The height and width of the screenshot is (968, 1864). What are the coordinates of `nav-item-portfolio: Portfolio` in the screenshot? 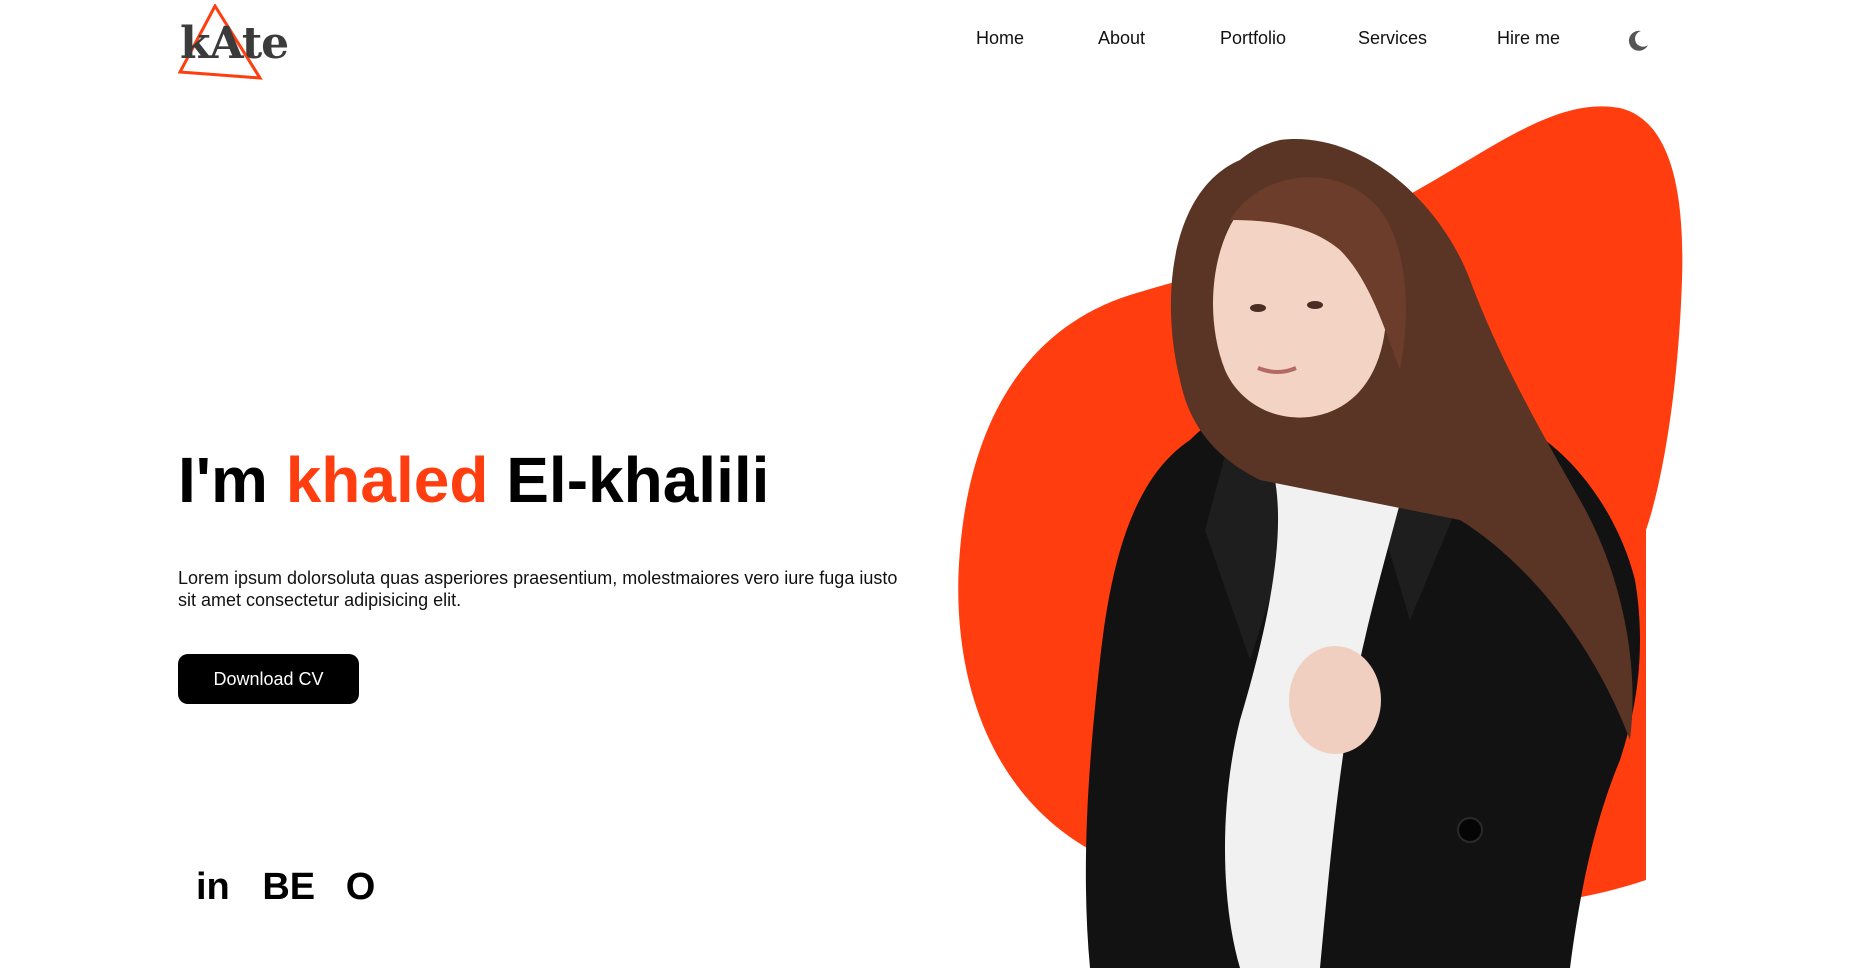 It's located at (1253, 38).